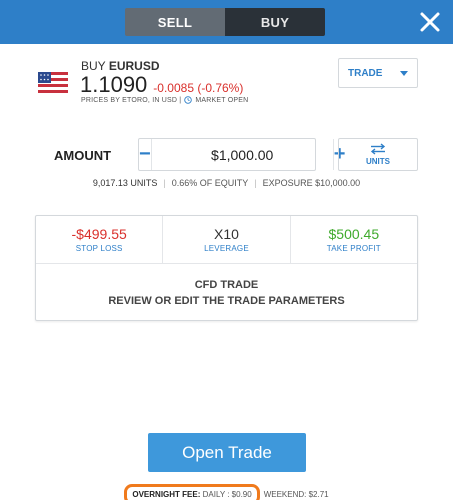 The height and width of the screenshot is (500, 453). I want to click on sell-button: SELL, so click(175, 22).